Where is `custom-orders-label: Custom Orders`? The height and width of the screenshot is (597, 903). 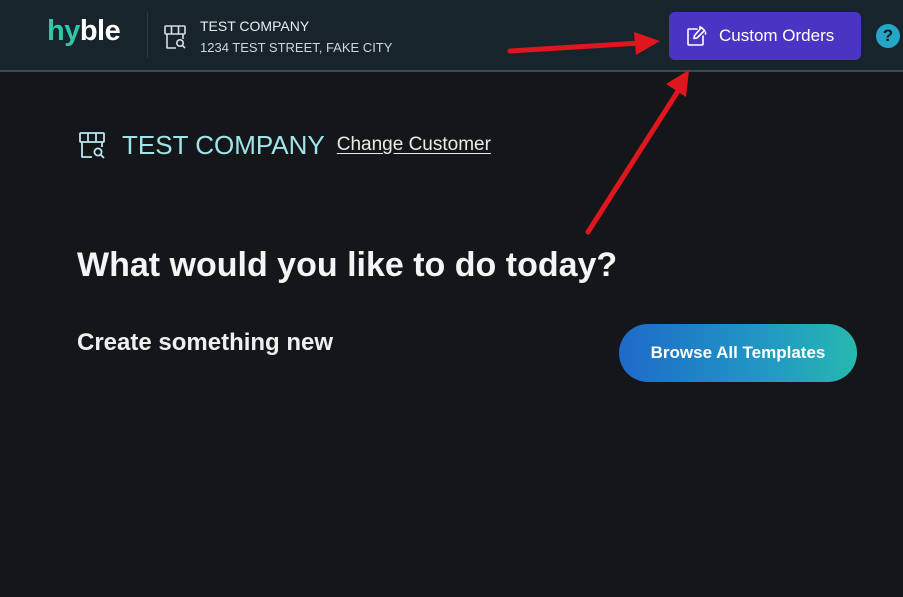
custom-orders-label: Custom Orders is located at coordinates (777, 35).